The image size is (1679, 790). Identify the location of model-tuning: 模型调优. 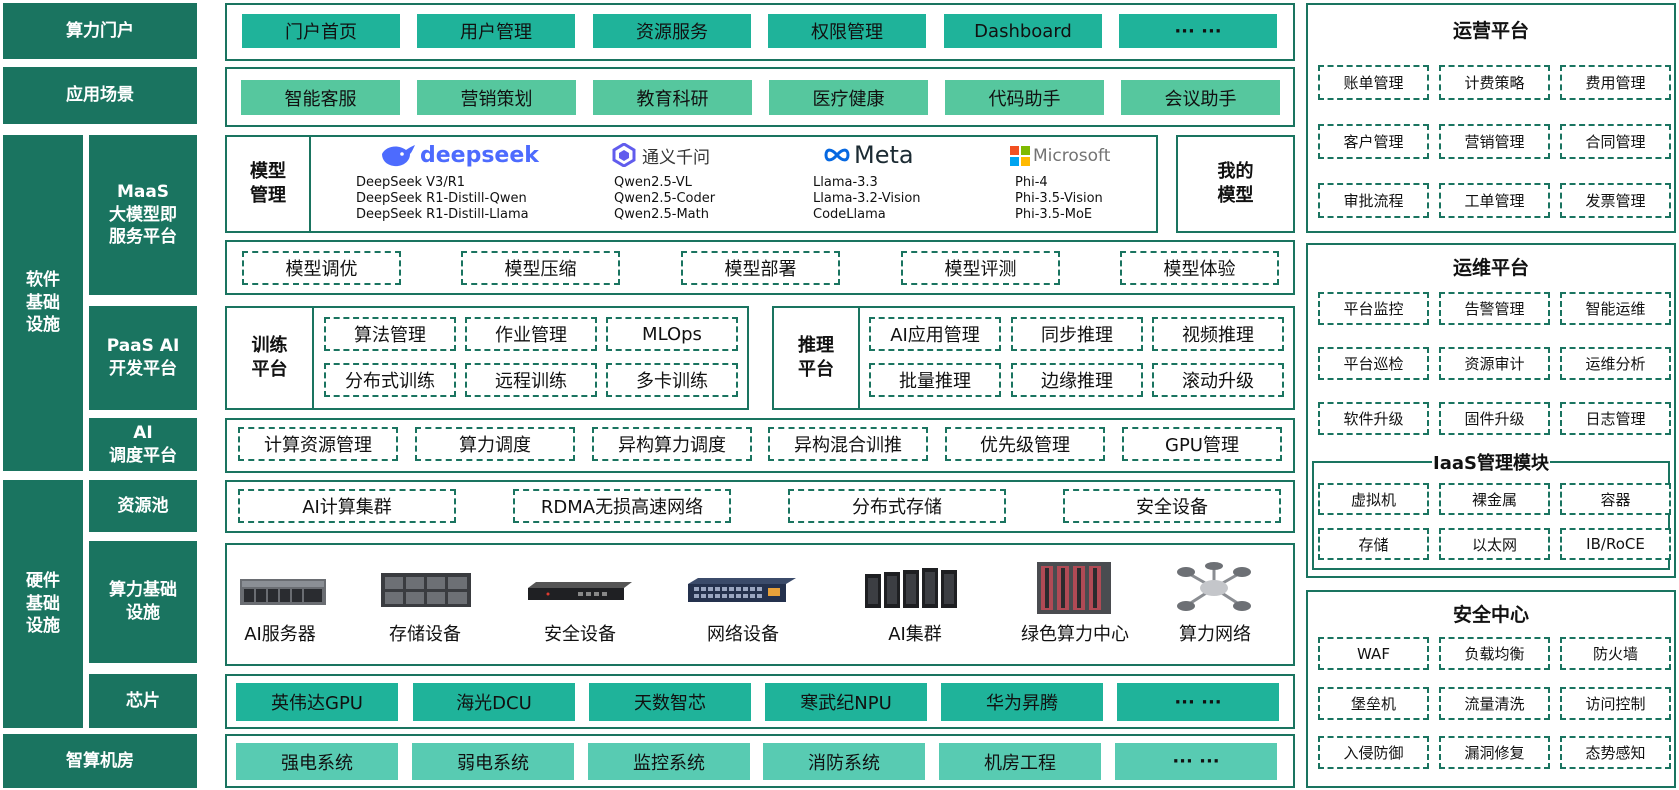
(321, 268).